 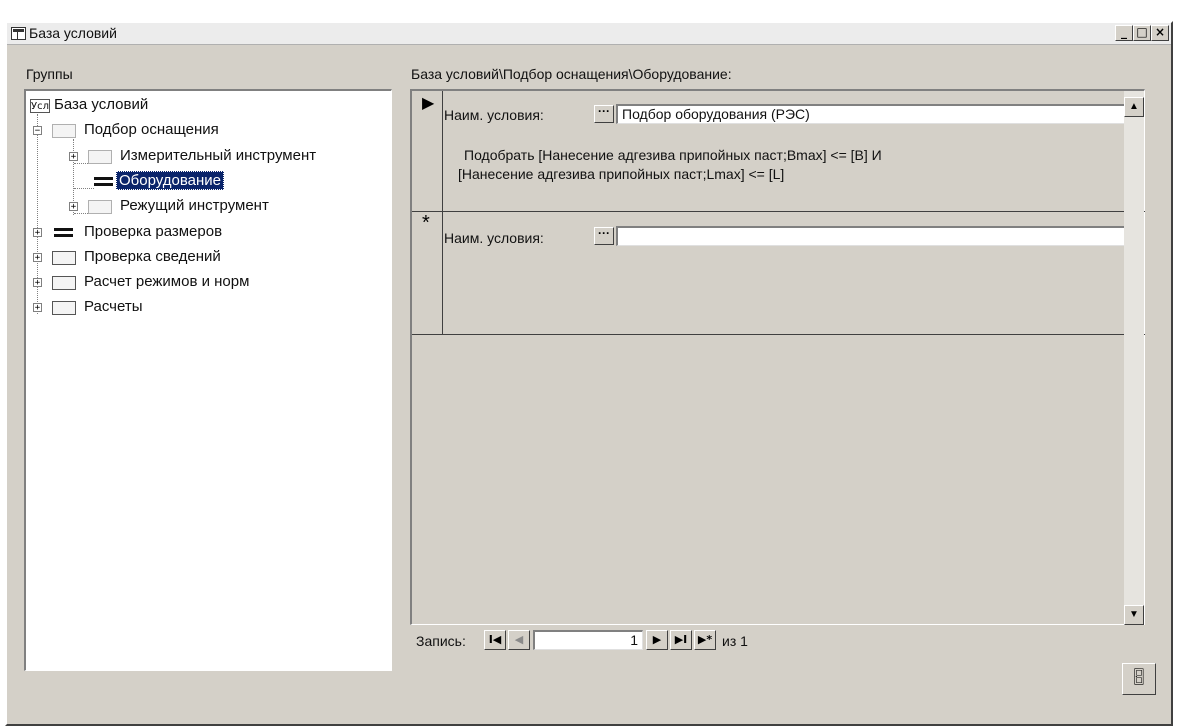 I want to click on scroll-up-icon: ▲, so click(x=1134, y=107).